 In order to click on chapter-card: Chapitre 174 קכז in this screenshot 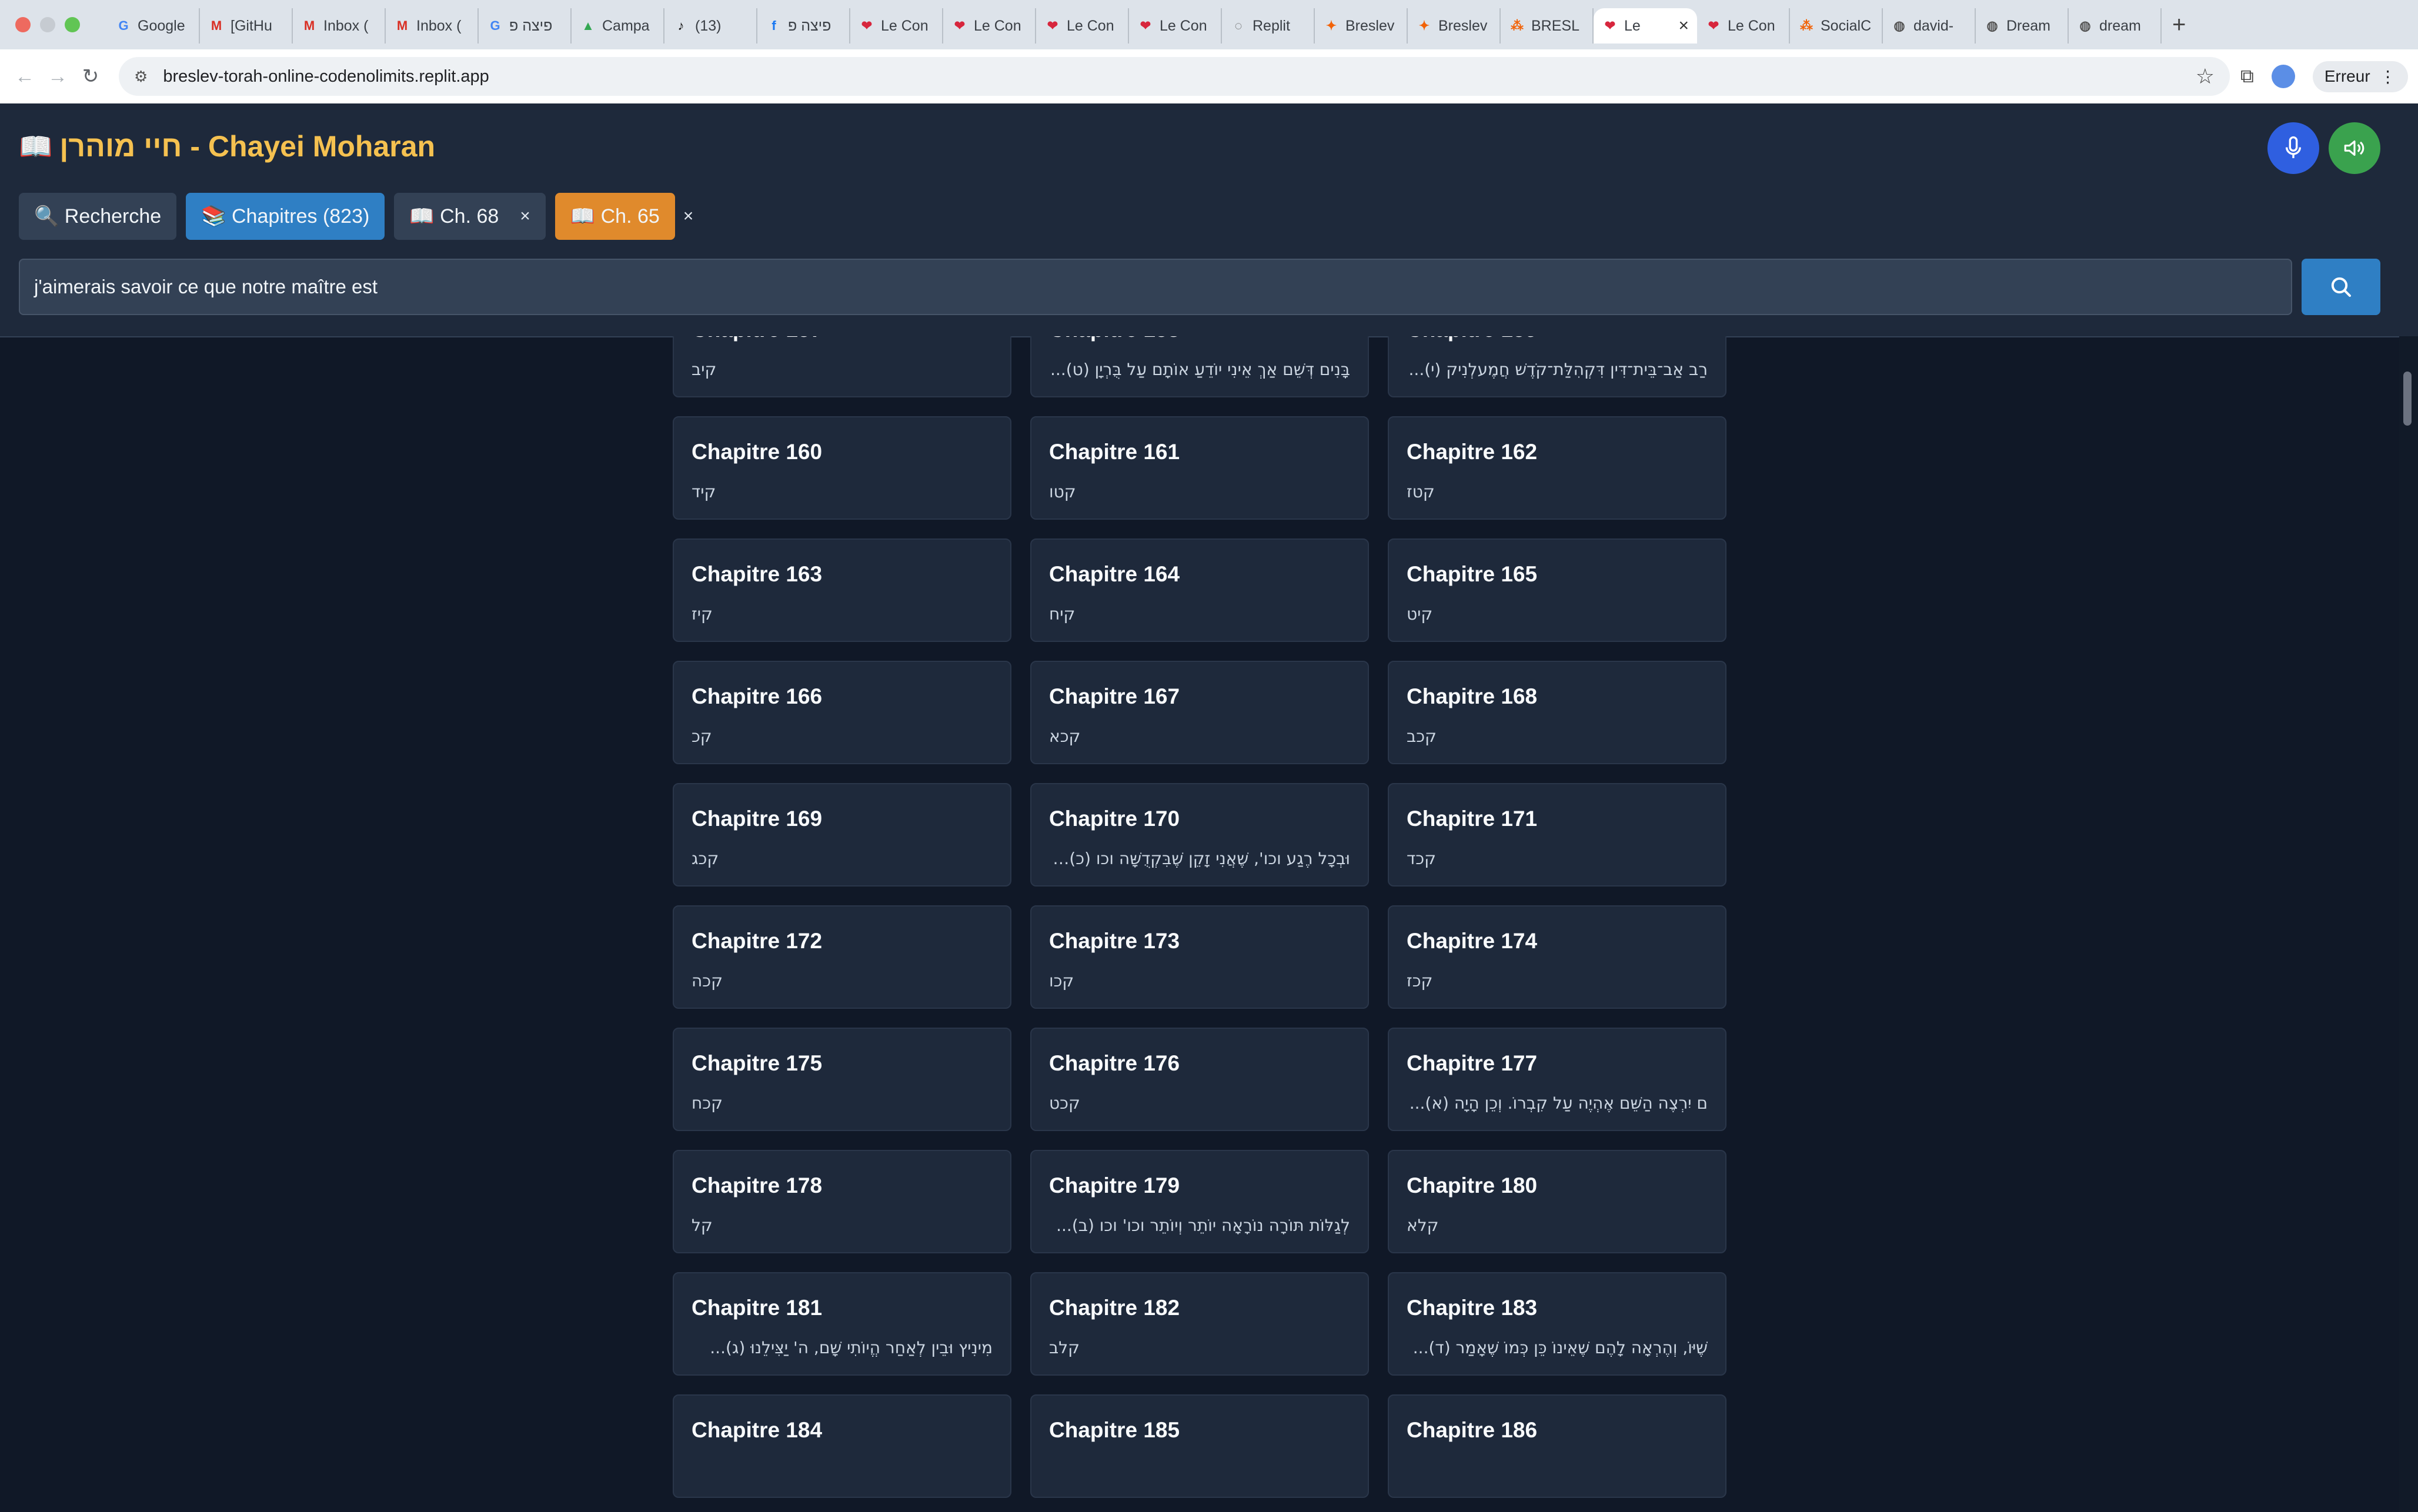, I will do `click(1557, 957)`.